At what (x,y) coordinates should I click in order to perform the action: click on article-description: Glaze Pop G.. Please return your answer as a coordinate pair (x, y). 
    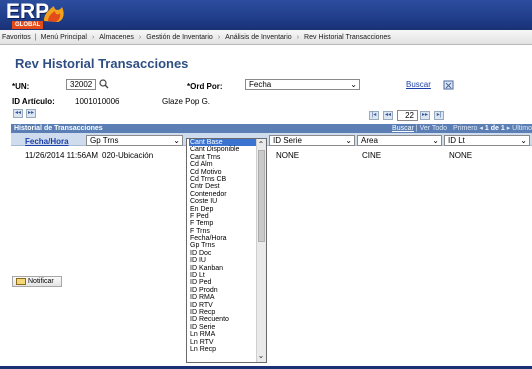
    Looking at the image, I should click on (186, 101).